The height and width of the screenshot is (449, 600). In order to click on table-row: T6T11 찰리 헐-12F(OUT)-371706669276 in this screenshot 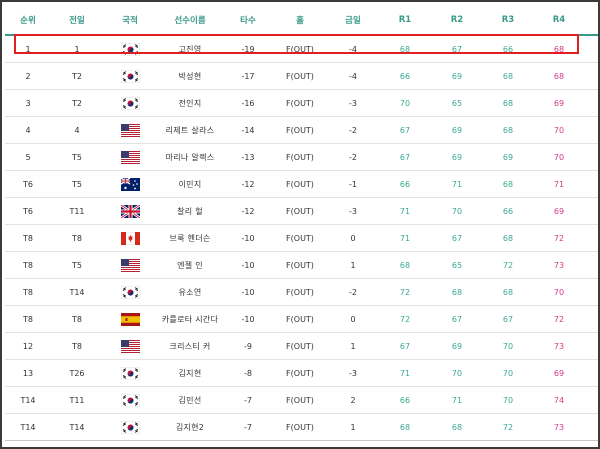, I will do `click(301, 211)`.